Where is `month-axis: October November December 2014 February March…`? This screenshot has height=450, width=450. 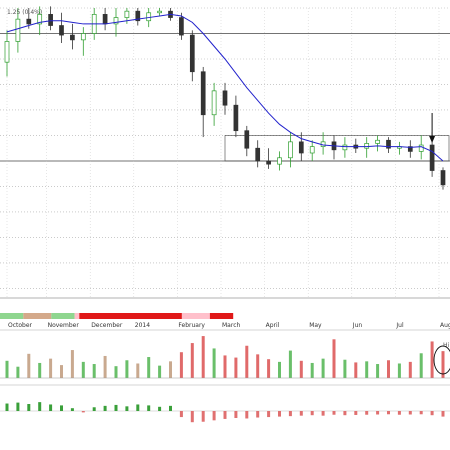
month-axis: October November December 2014 February March… is located at coordinates (229, 325).